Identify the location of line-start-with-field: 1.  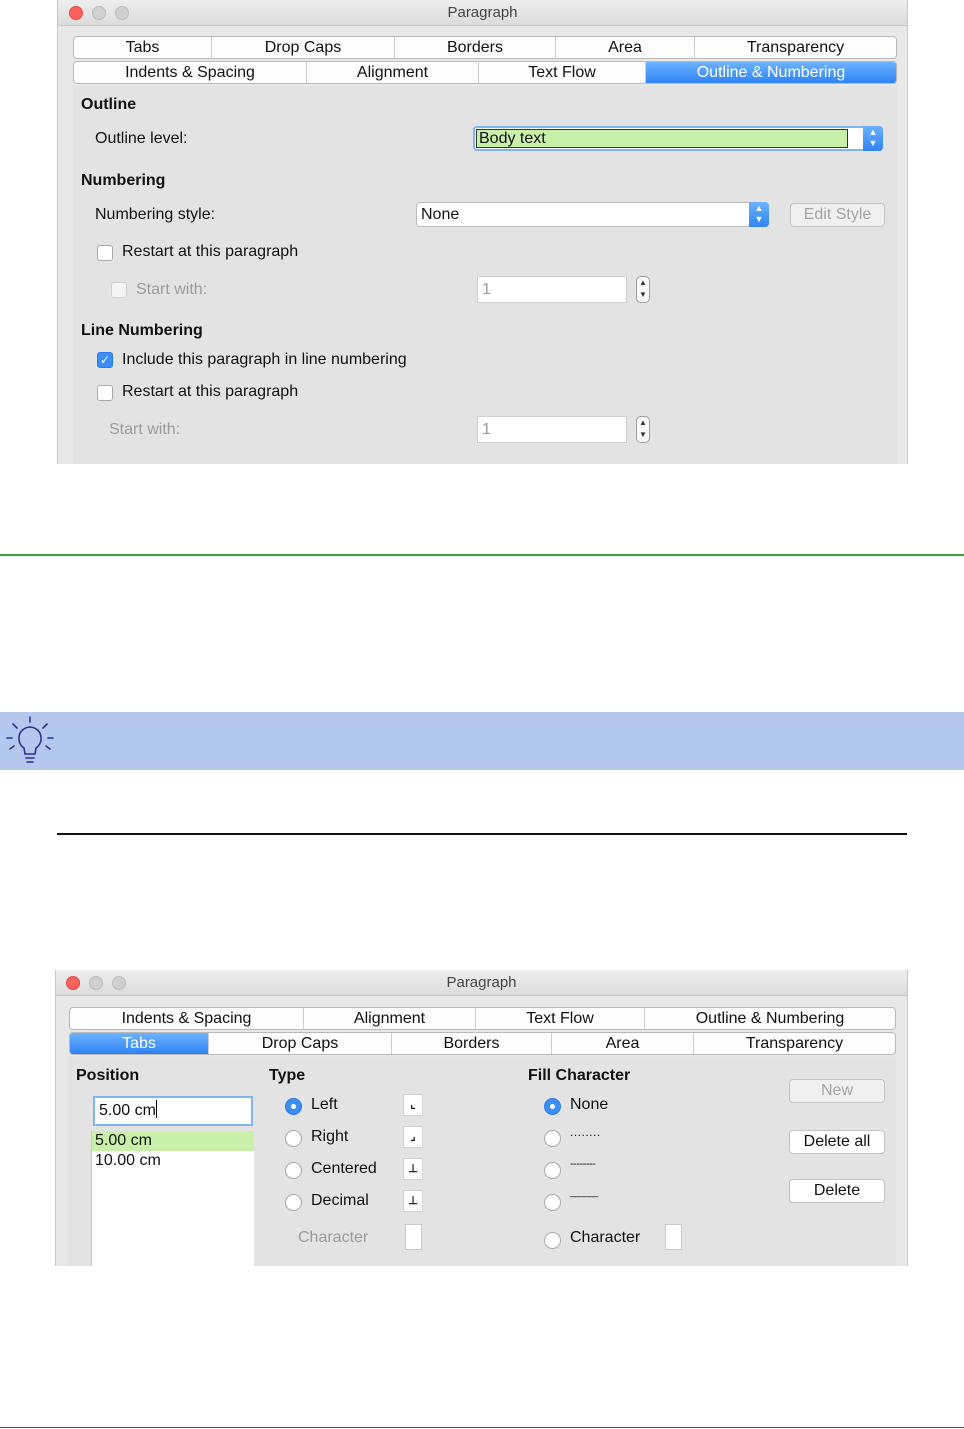
(552, 429).